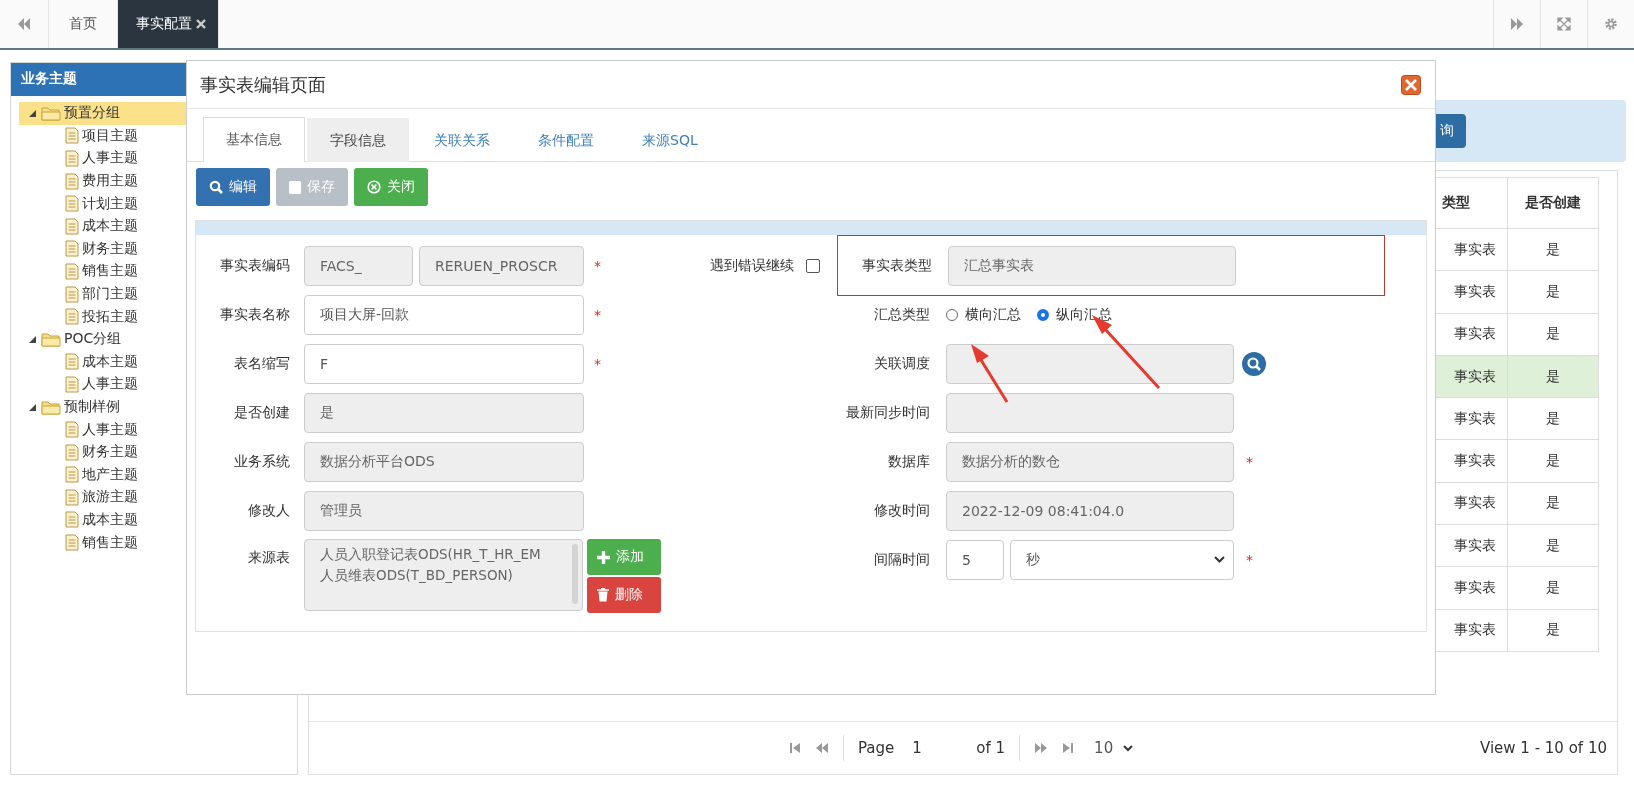 This screenshot has width=1634, height=807. Describe the element at coordinates (902, 510) in the screenshot. I see `field-label: 修改时间` at that location.